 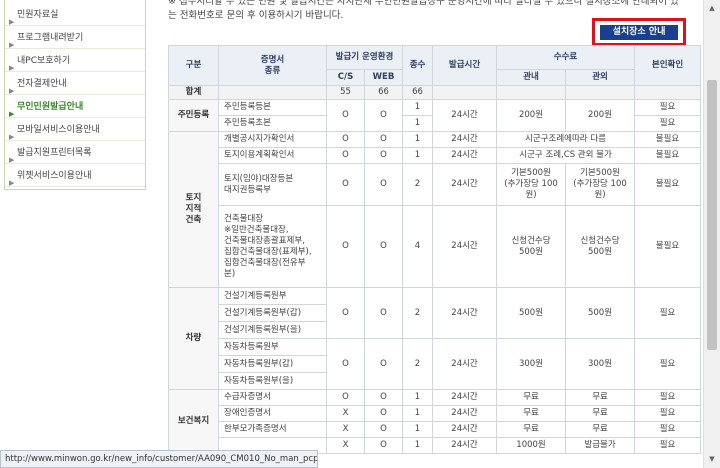 What do you see at coordinates (272, 347) in the screenshot?
I see `certificate-name: 자동차등록원부` at bounding box center [272, 347].